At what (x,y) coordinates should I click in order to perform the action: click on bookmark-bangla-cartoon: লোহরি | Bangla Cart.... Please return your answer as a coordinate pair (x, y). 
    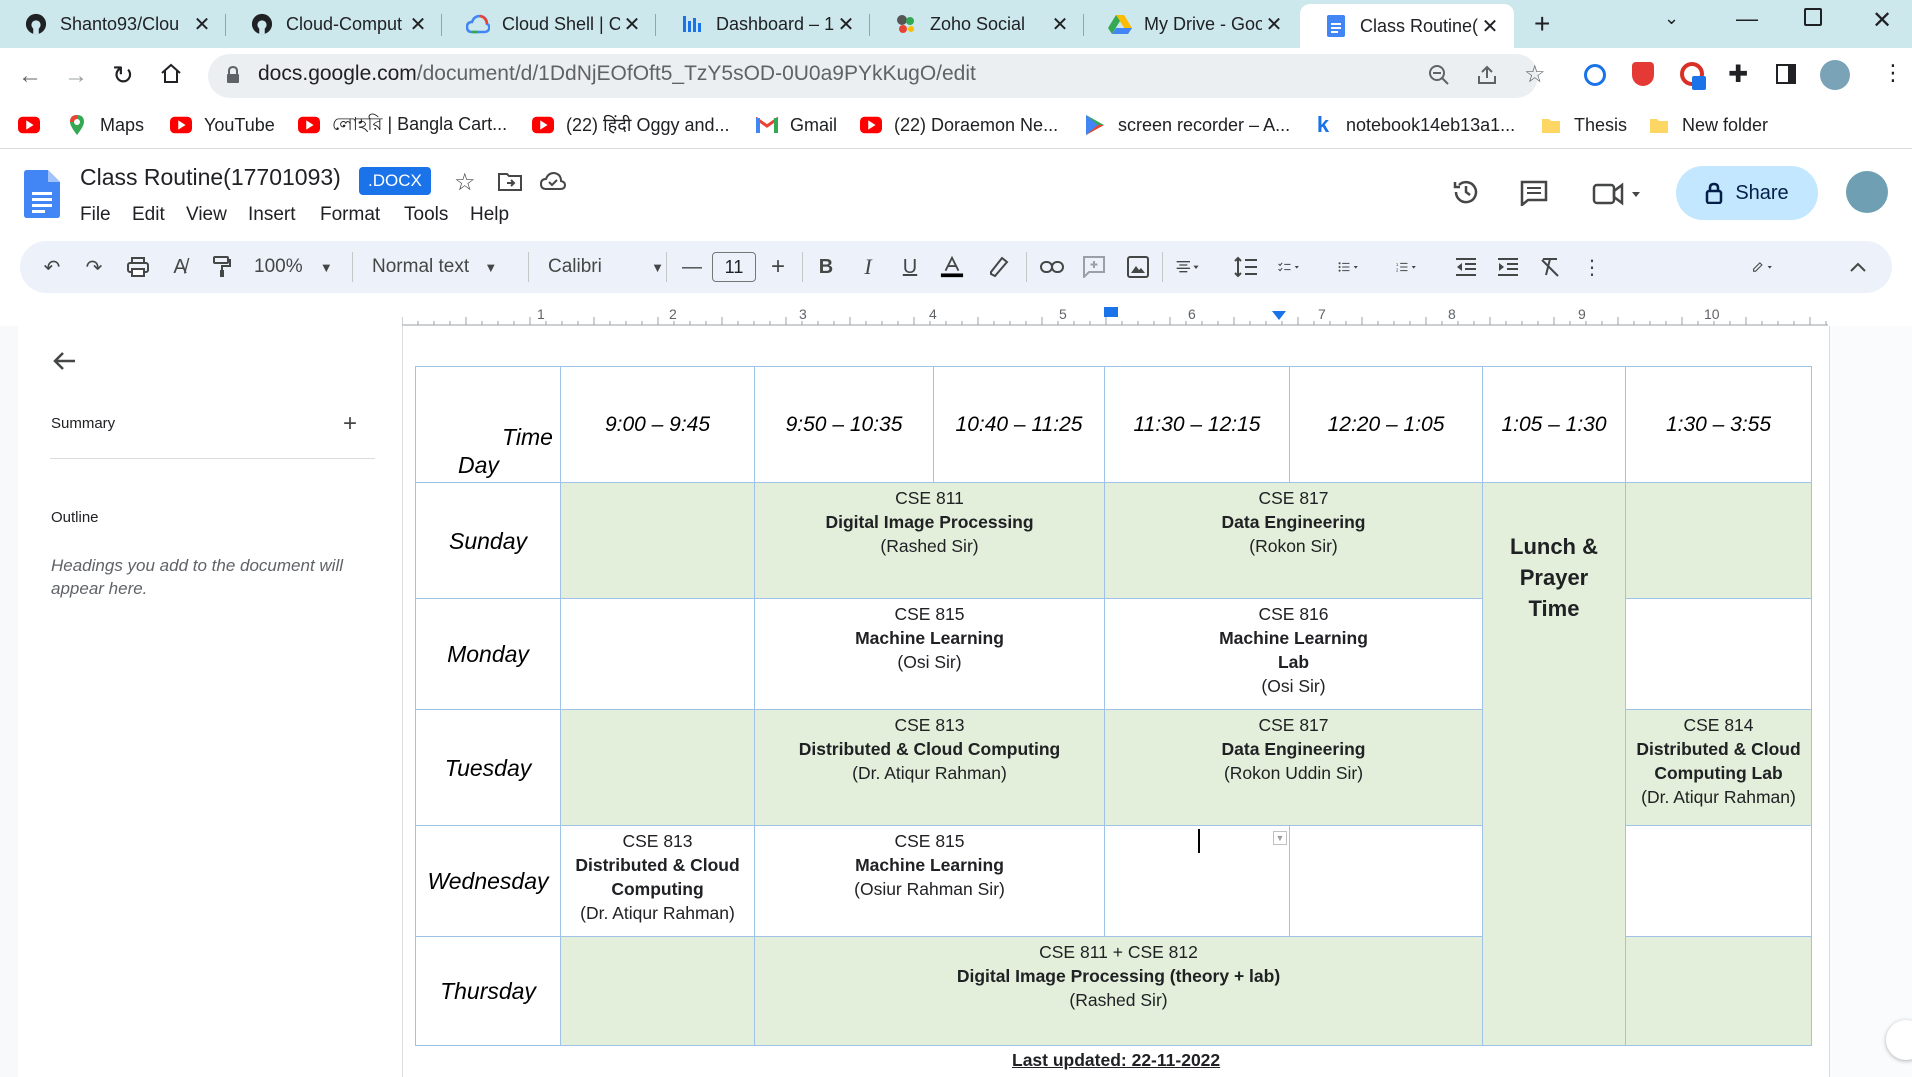
    Looking at the image, I should click on (402, 125).